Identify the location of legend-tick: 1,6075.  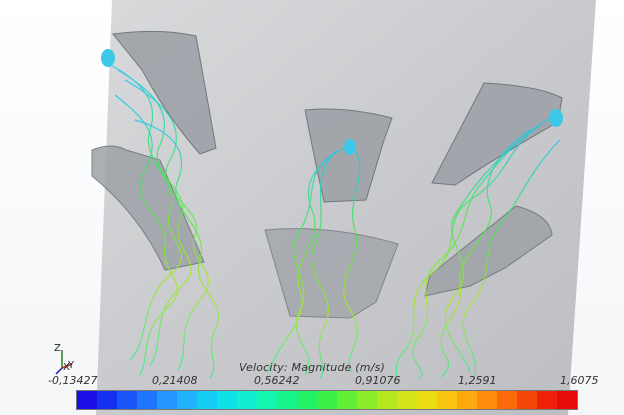
(579, 380).